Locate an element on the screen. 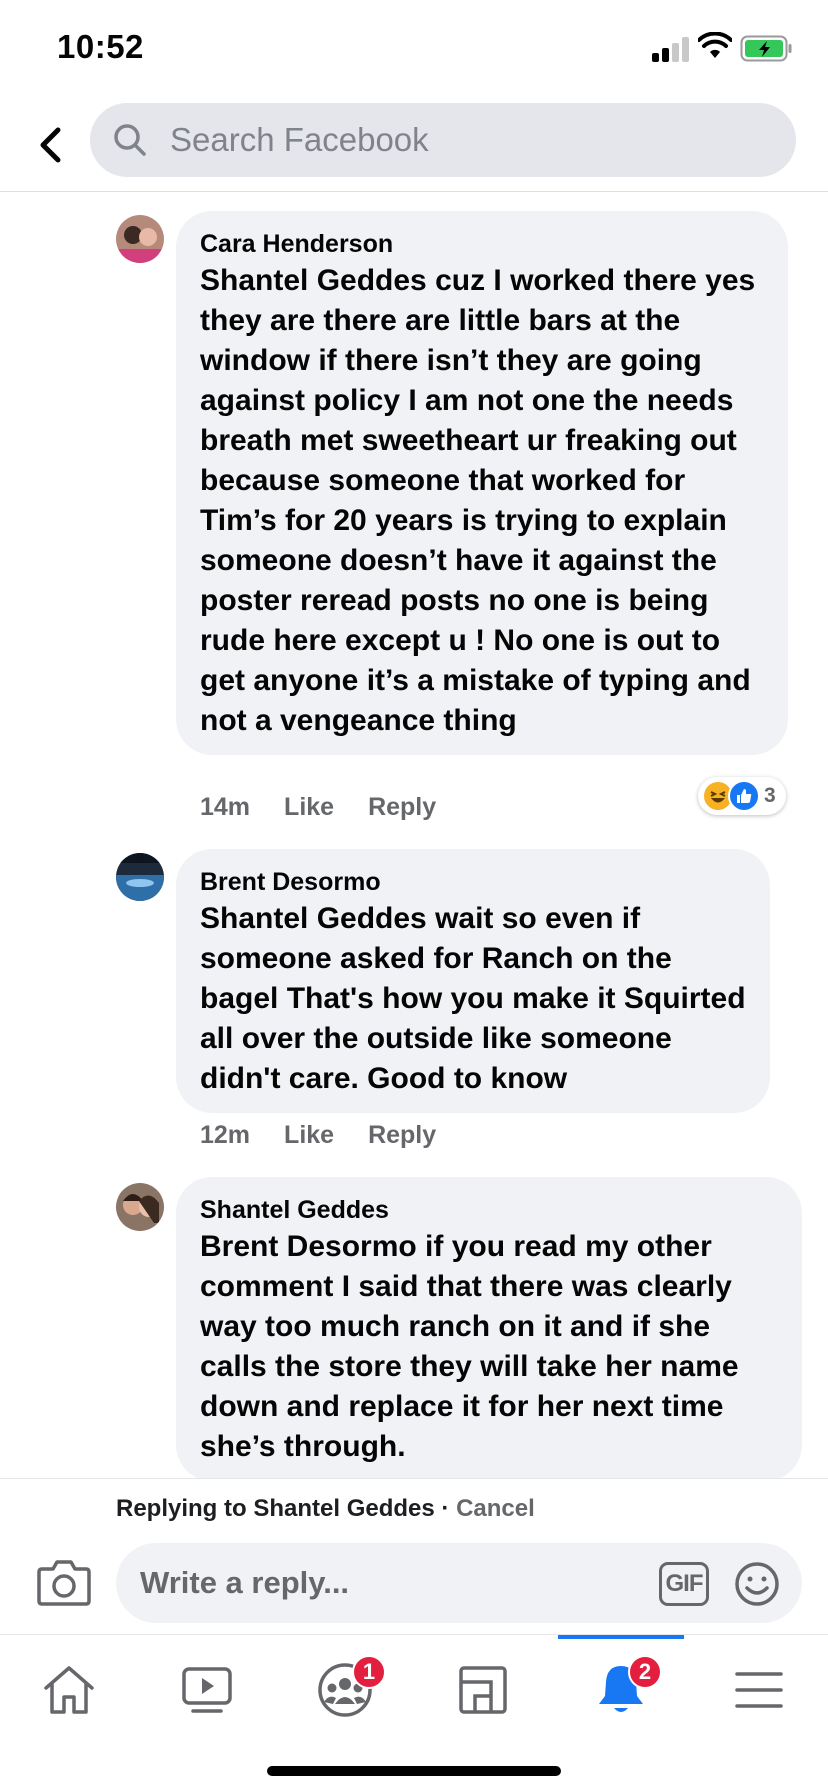  comment-actions: 12m Like Reply is located at coordinates (318, 1135).